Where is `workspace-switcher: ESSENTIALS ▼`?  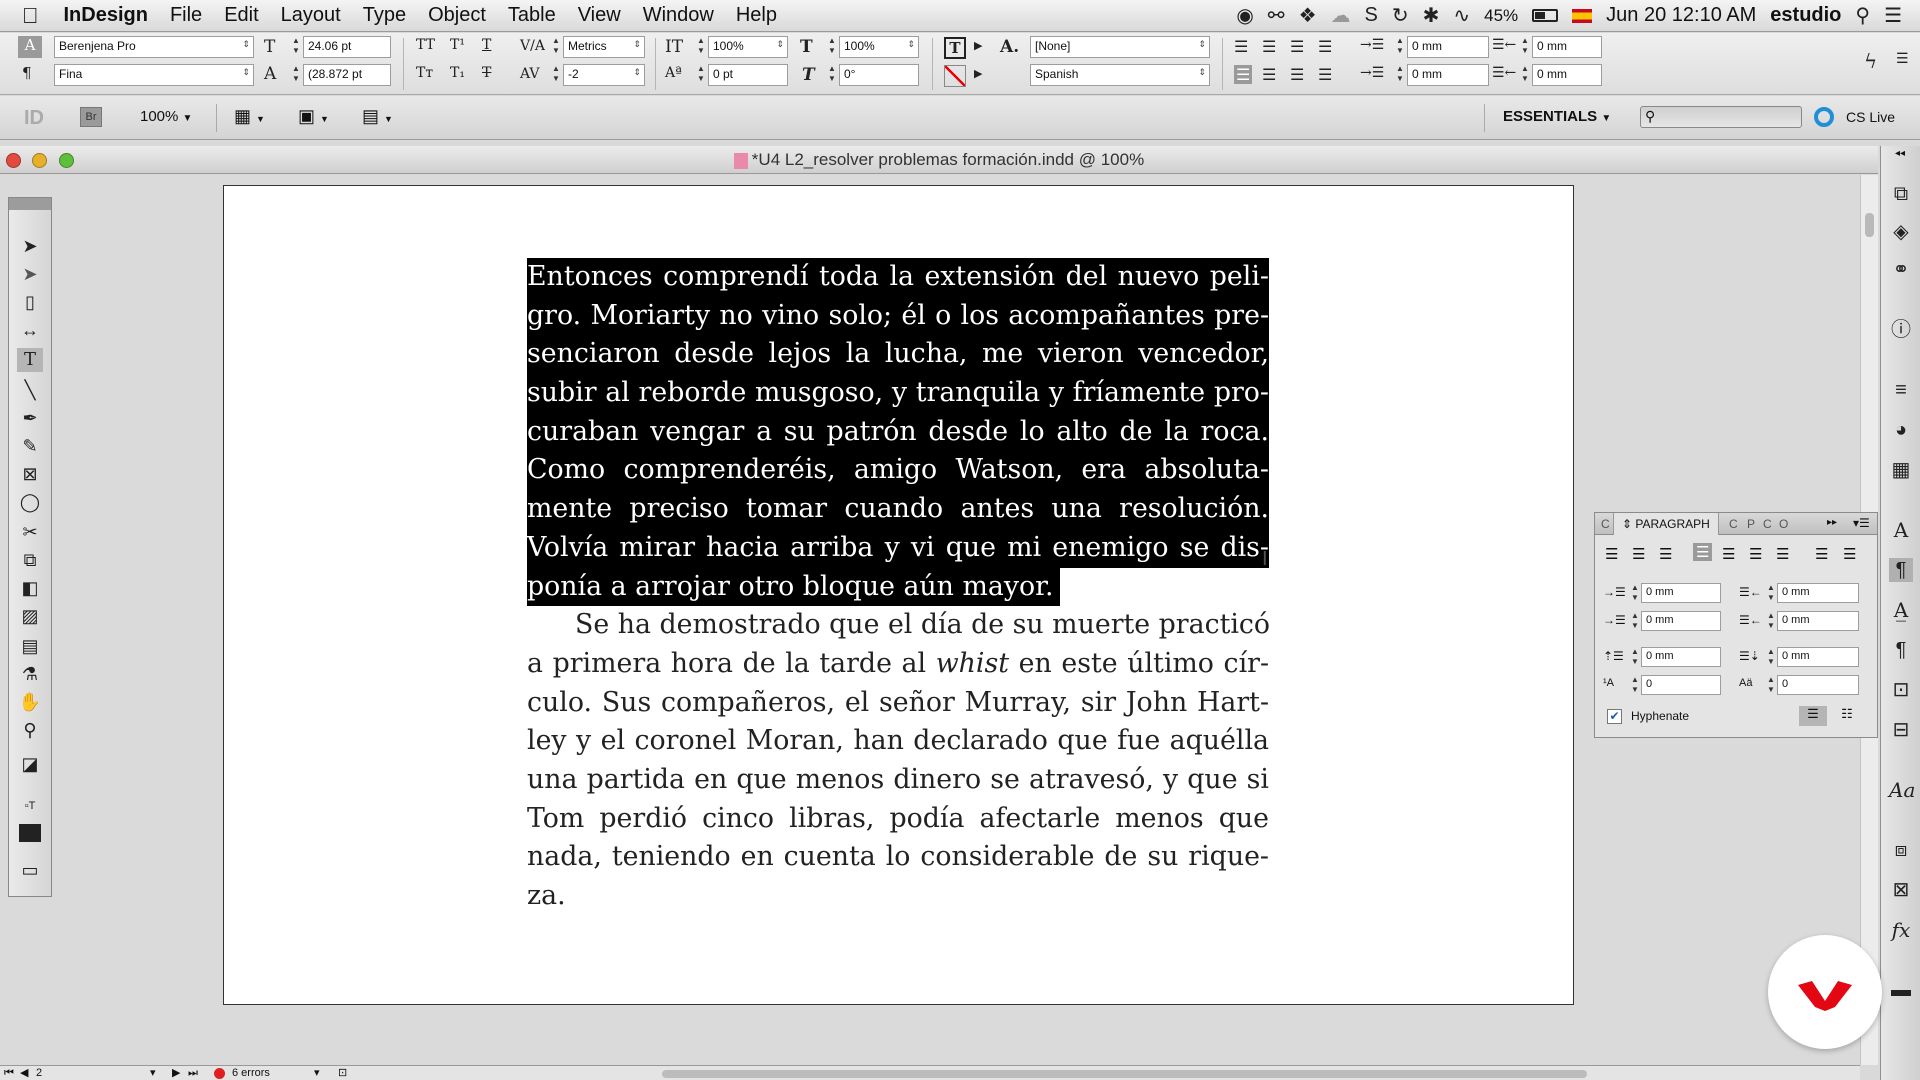 workspace-switcher: ESSENTIALS ▼ is located at coordinates (1557, 116).